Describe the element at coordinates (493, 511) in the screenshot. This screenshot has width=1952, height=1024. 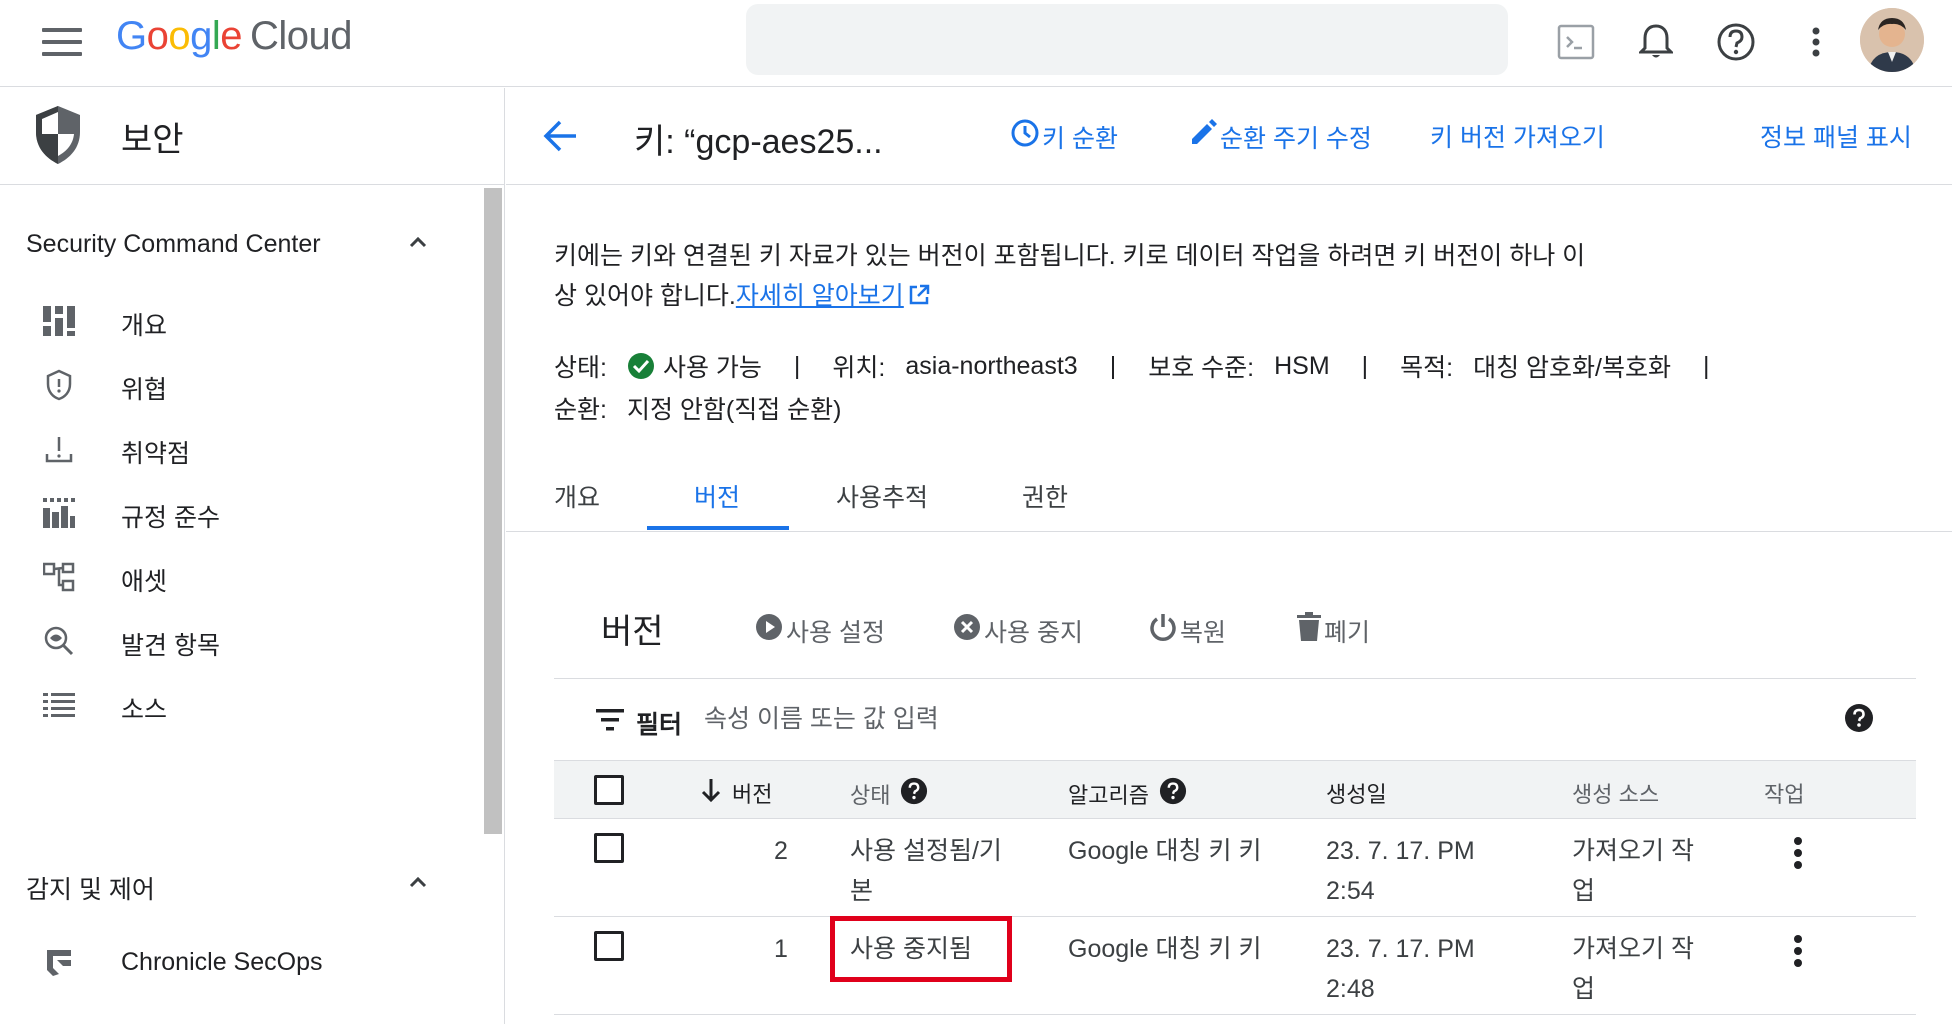
I see `nav-scrollbar` at that location.